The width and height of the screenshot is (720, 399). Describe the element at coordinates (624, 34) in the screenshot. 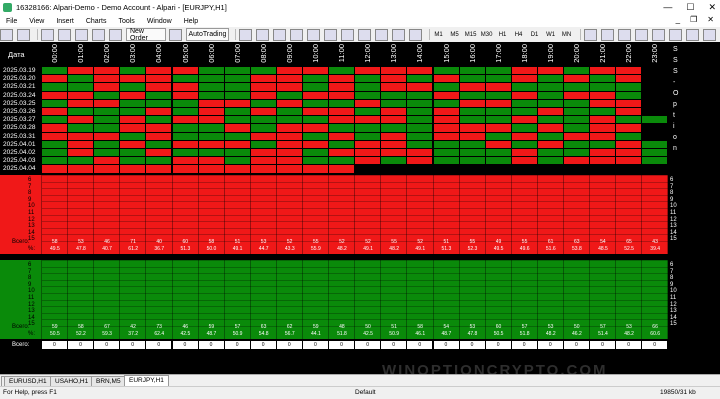

I see `vertical-line-icon` at that location.